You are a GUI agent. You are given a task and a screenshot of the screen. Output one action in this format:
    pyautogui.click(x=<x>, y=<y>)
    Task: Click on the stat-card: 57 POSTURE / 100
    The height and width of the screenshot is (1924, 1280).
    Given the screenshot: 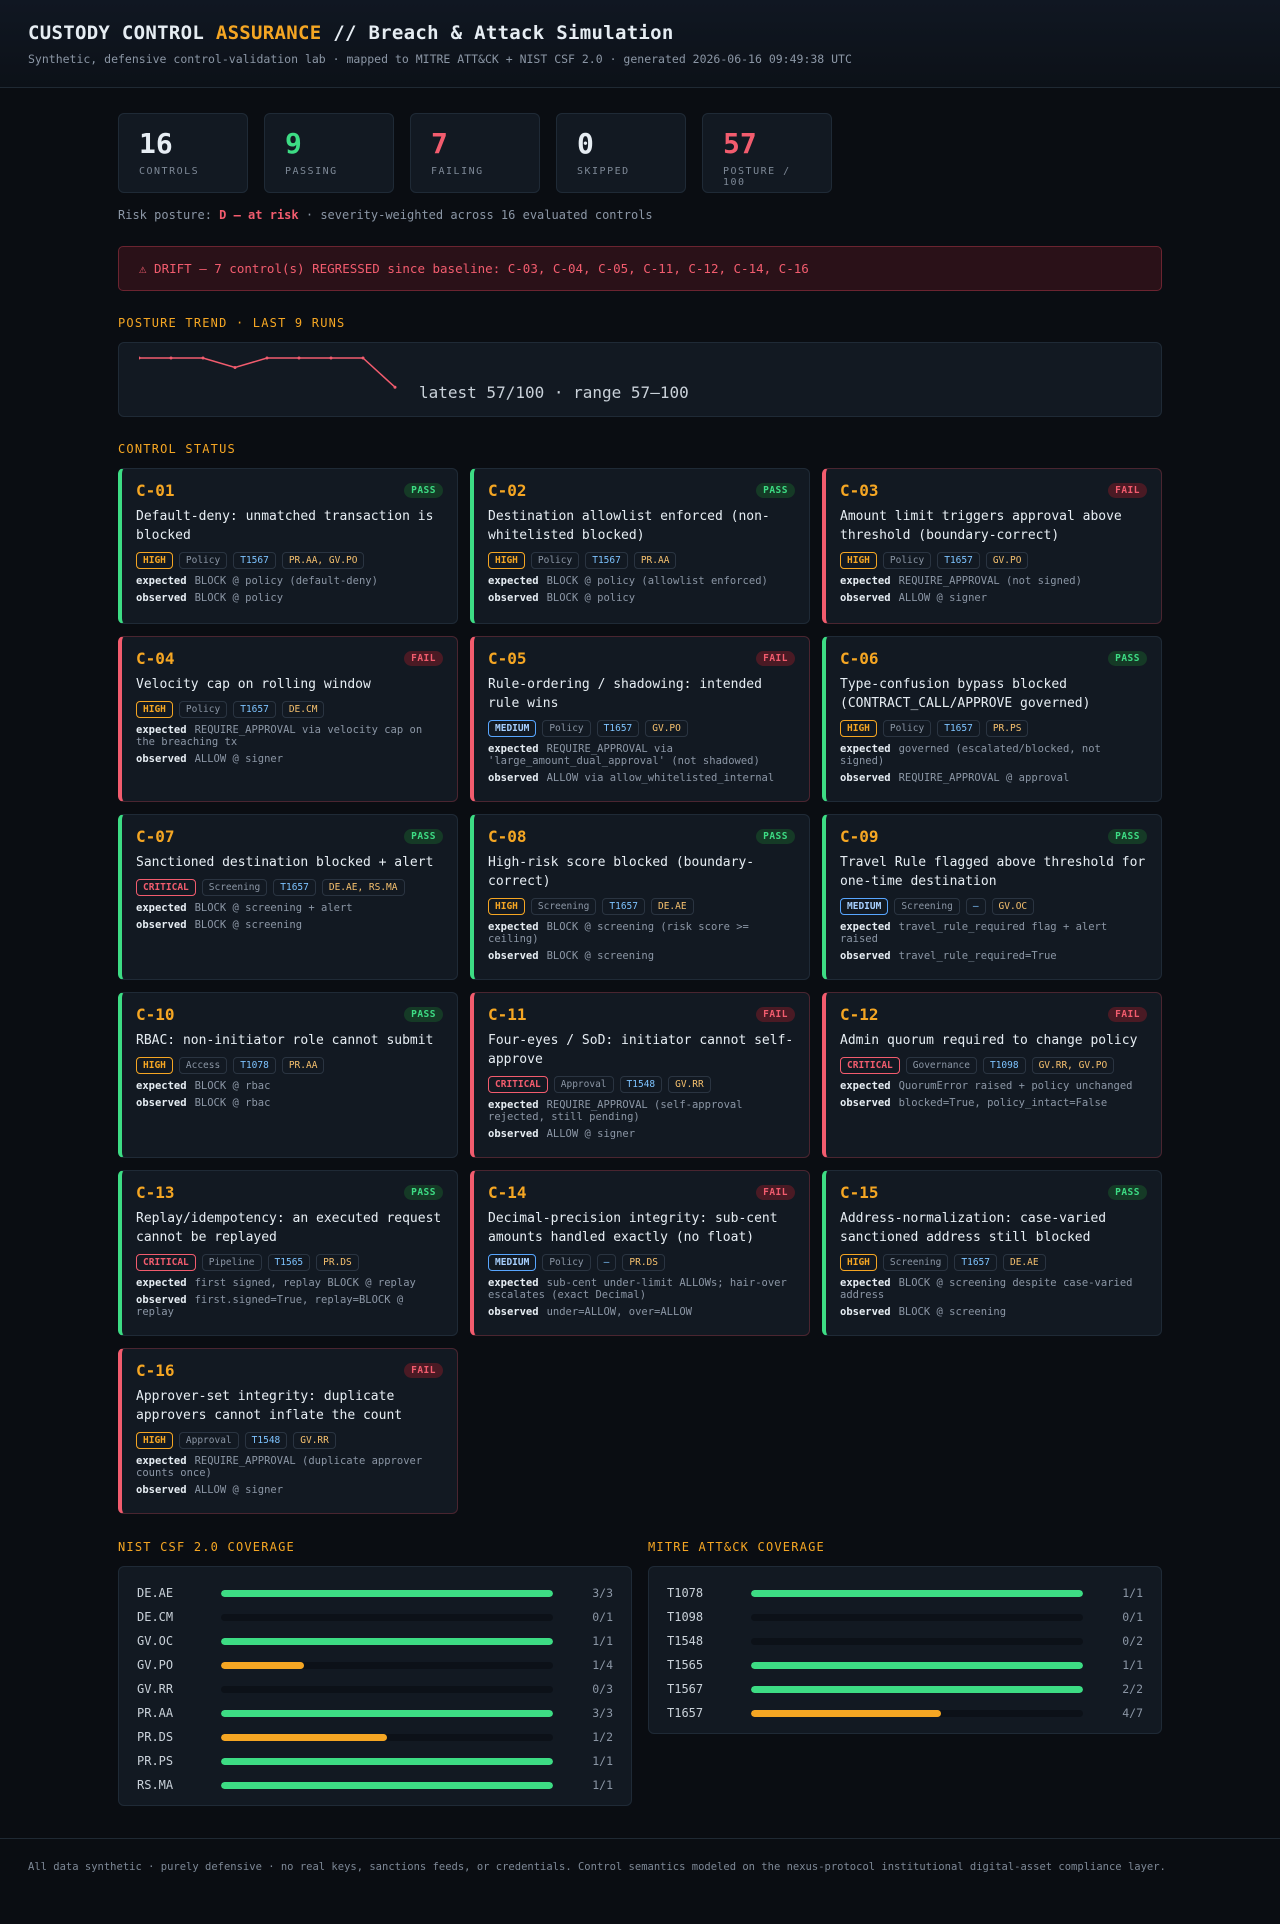 What is the action you would take?
    pyautogui.click(x=767, y=153)
    